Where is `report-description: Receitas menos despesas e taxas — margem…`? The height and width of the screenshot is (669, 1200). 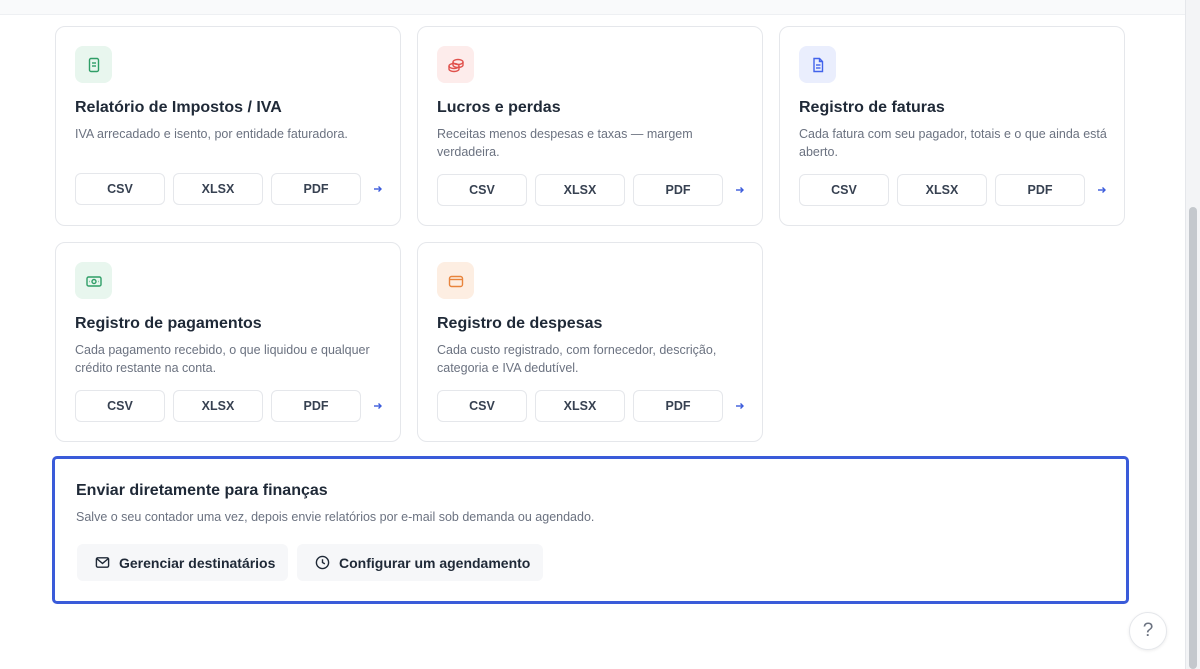 report-description: Receitas menos despesas e taxas — margem… is located at coordinates (565, 143).